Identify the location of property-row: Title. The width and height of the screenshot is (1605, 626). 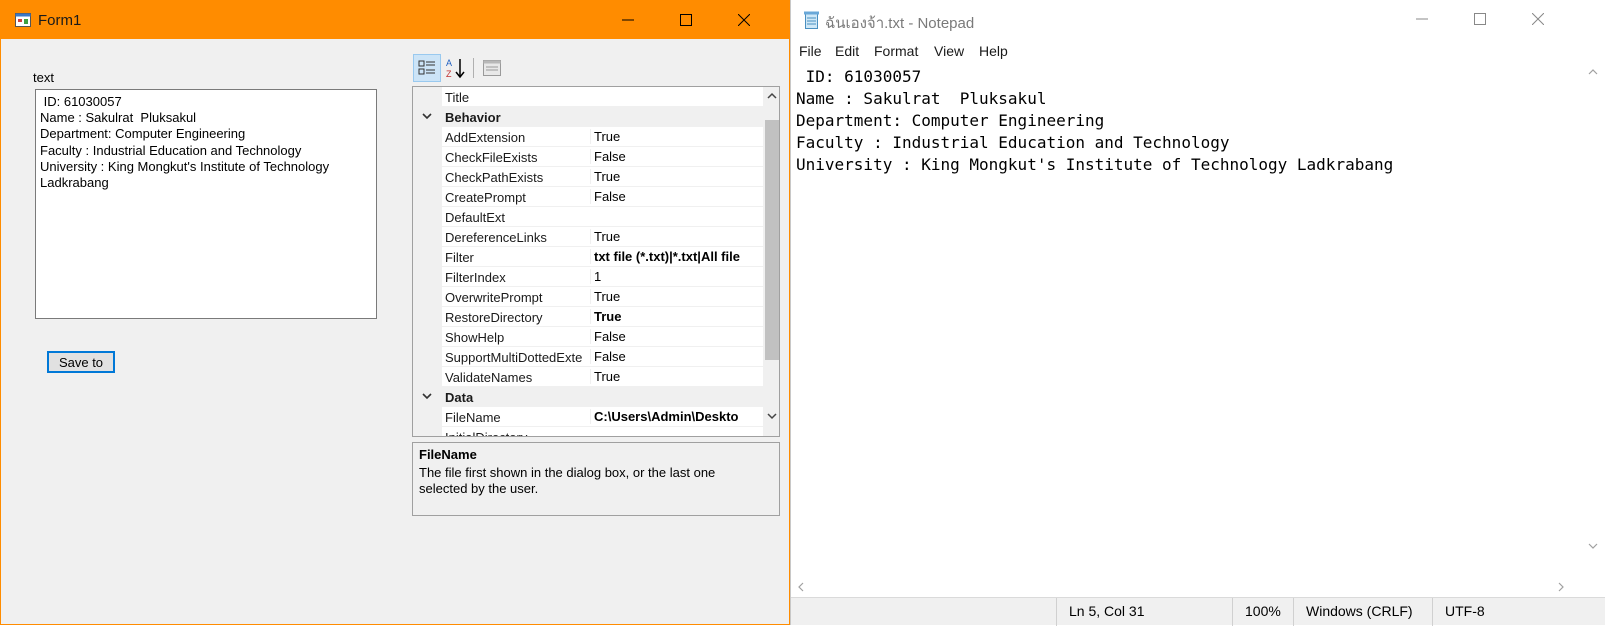
(588, 97).